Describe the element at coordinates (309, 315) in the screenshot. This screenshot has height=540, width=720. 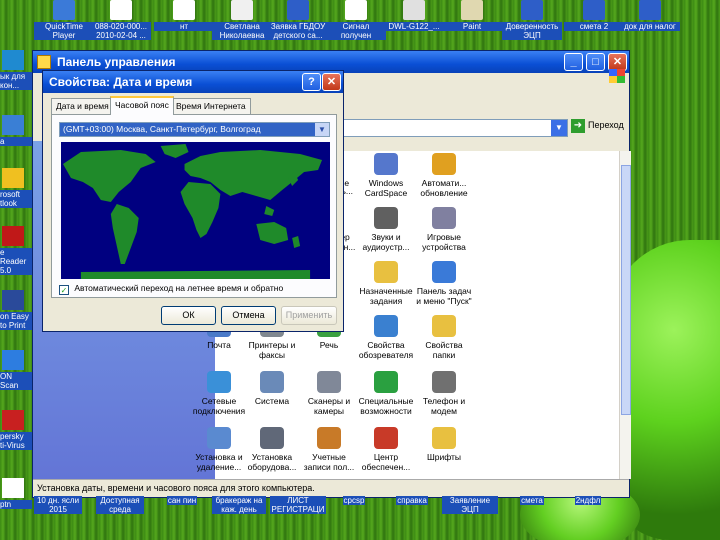
I see `apply-button: Применить` at that location.